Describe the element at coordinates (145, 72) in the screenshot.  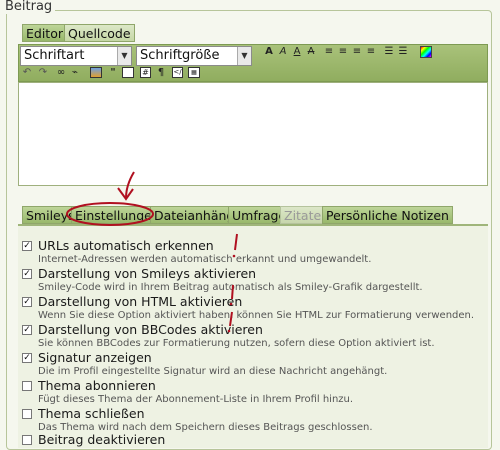
I see `hash-icon: #` at that location.